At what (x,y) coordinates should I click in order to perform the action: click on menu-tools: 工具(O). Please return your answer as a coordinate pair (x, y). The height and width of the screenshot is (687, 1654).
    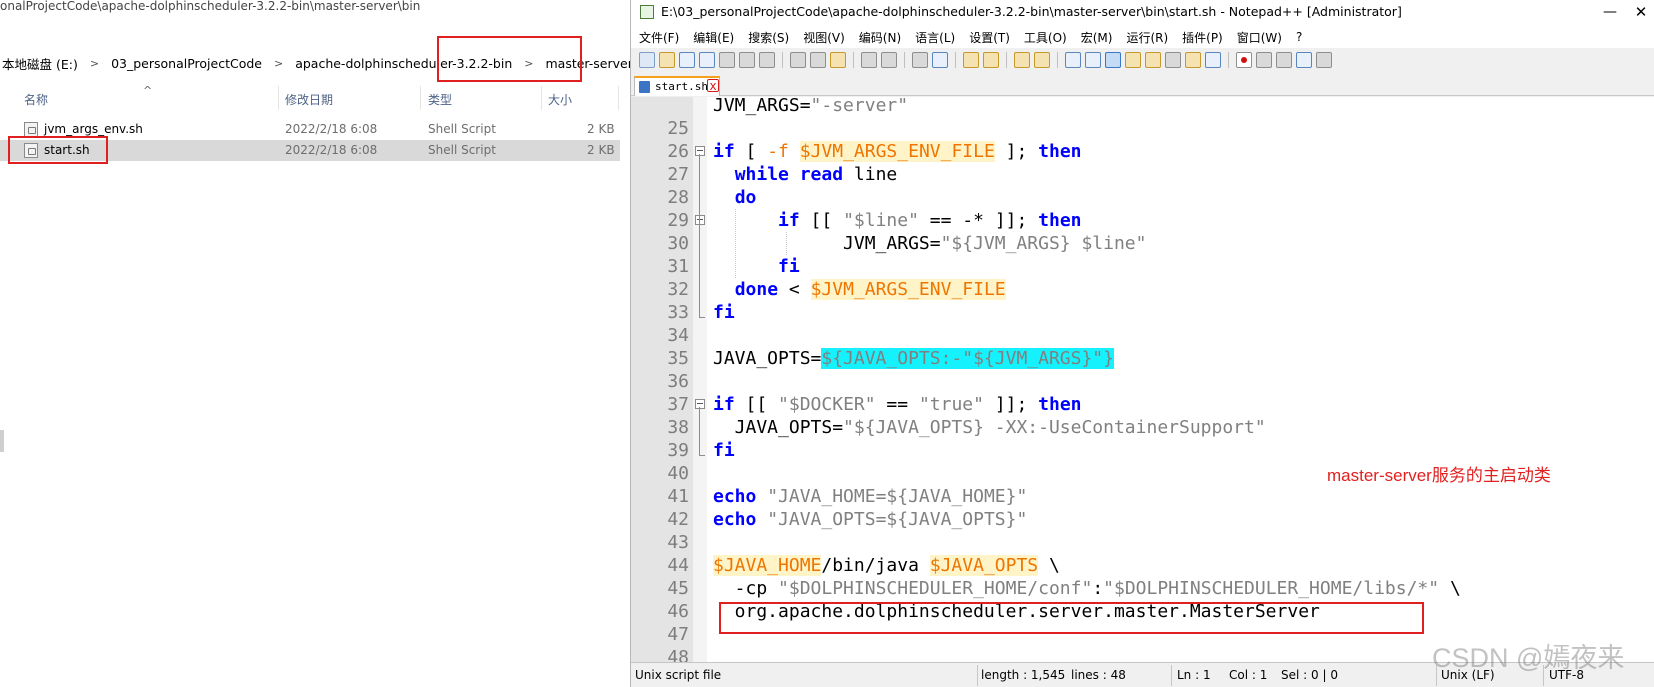
    Looking at the image, I should click on (1044, 37).